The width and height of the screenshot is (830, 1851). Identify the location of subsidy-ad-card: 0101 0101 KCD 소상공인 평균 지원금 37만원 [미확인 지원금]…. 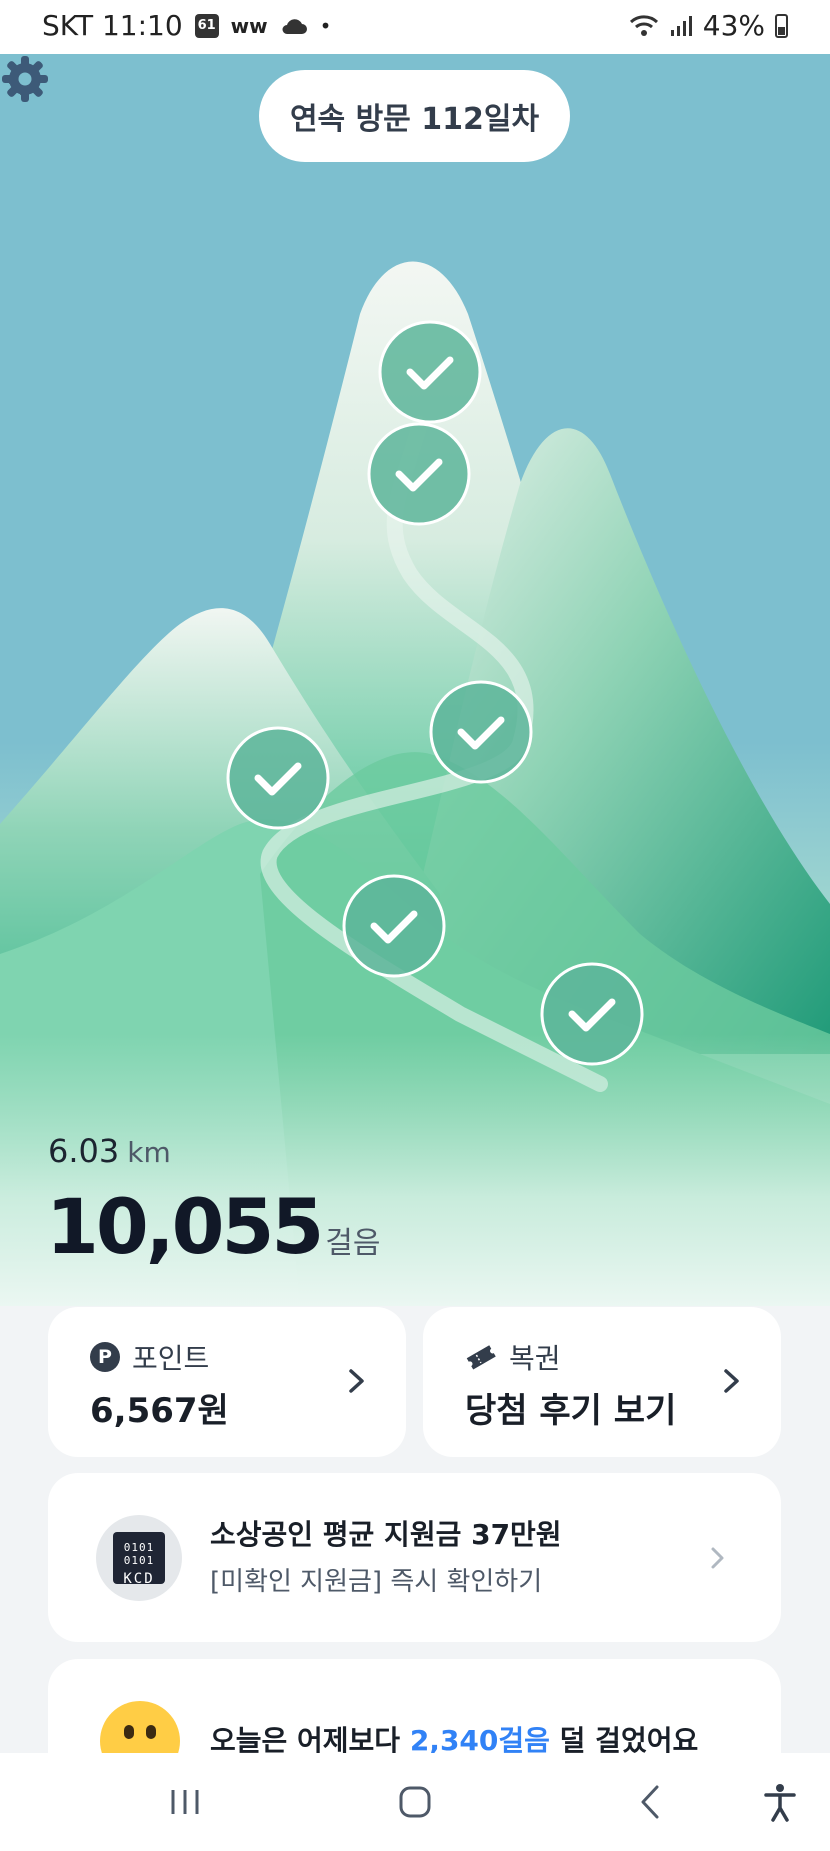
(414, 1557).